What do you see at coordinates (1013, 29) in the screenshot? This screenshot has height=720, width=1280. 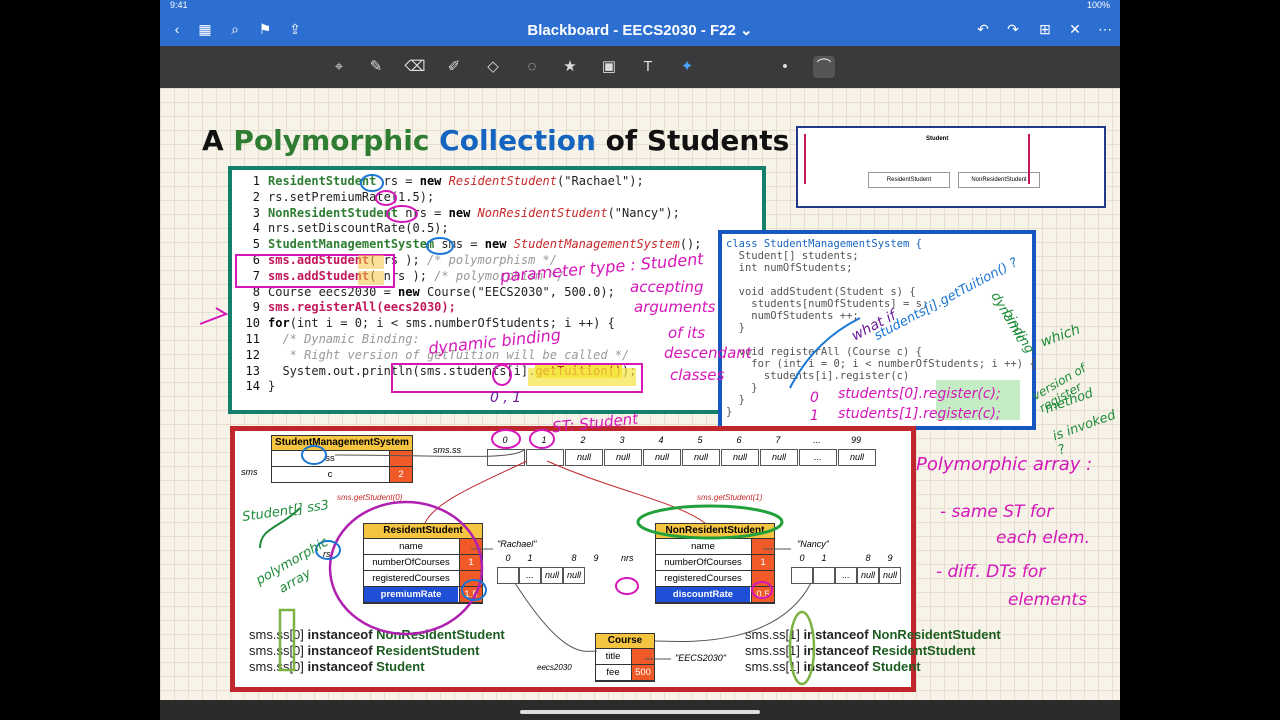 I see `redo-icon: ↷` at bounding box center [1013, 29].